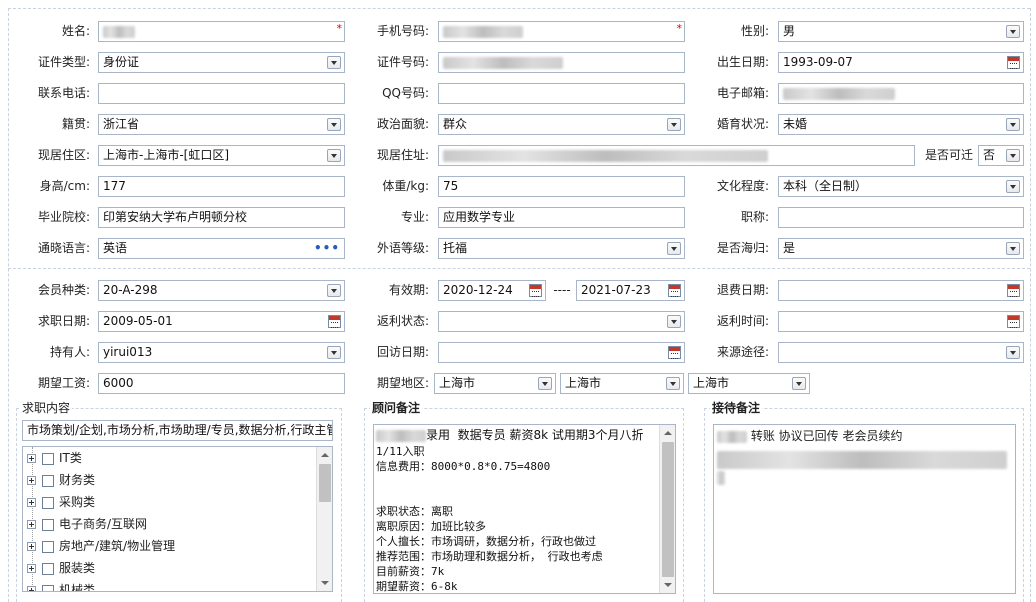 This screenshot has height=602, width=1036. I want to click on reception-note-textarea: 转账 协议已回传 老会员续约, so click(864, 509).